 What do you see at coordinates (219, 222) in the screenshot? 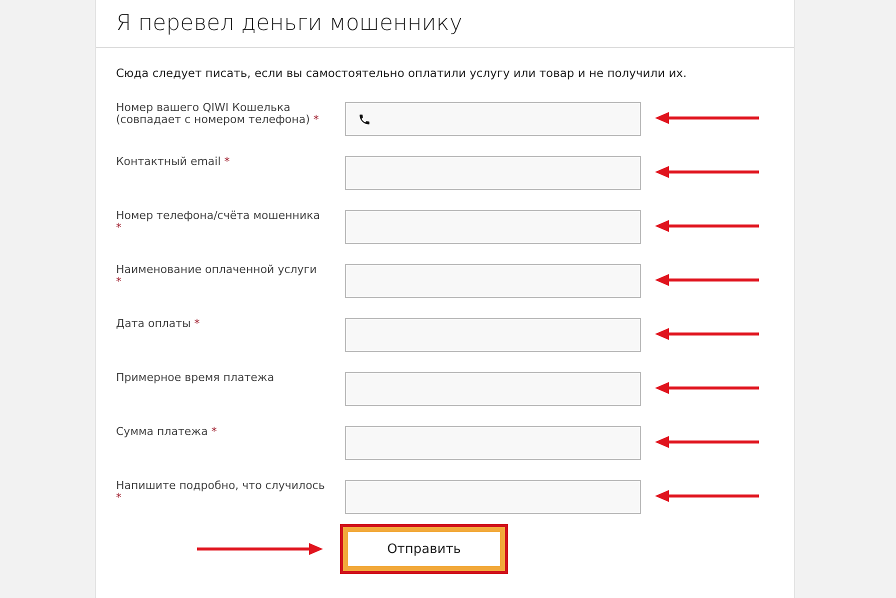
I see `field-label: Номер телефона/счёта мошенника *` at bounding box center [219, 222].